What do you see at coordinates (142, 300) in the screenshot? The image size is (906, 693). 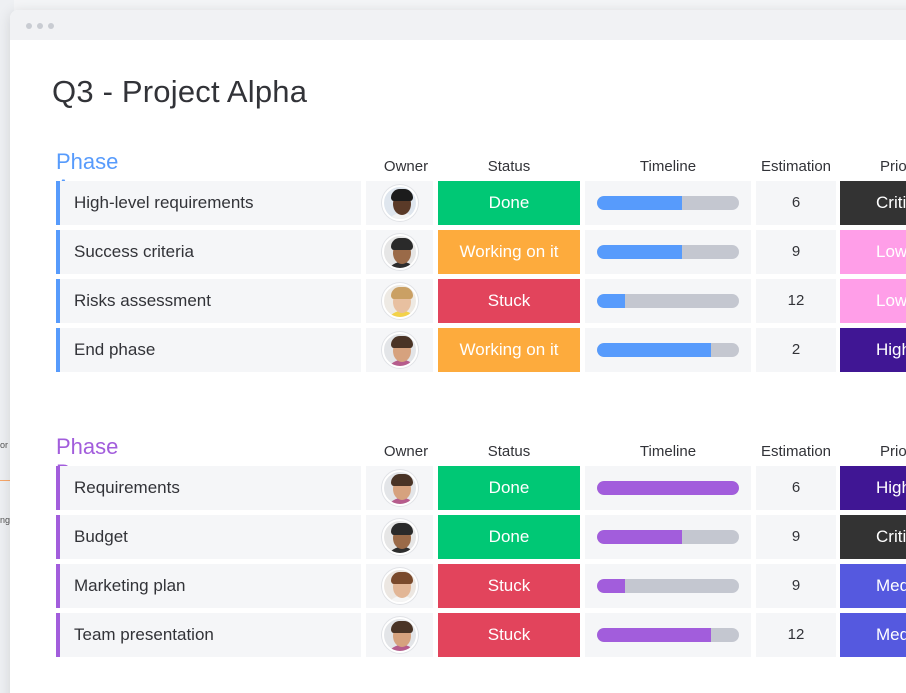 I see `item-name: Risks assessment` at bounding box center [142, 300].